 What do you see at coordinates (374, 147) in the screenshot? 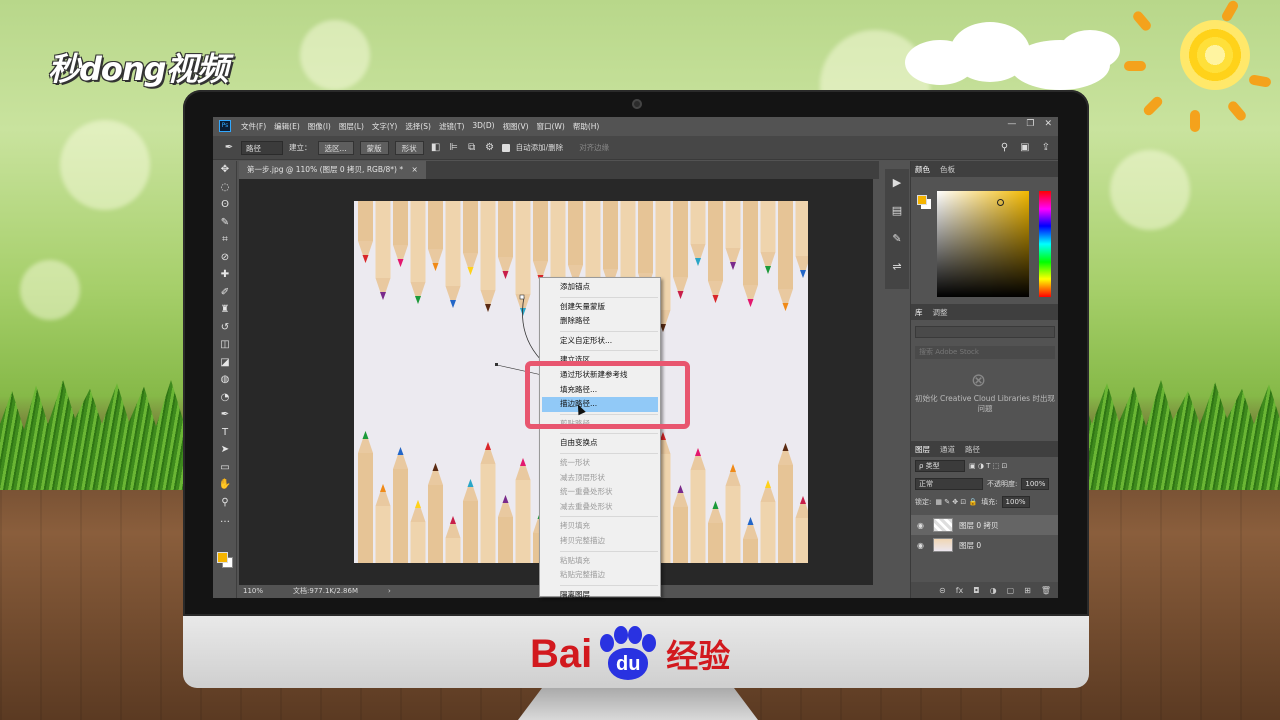
I see `make-mask-button: 蒙版` at bounding box center [374, 147].